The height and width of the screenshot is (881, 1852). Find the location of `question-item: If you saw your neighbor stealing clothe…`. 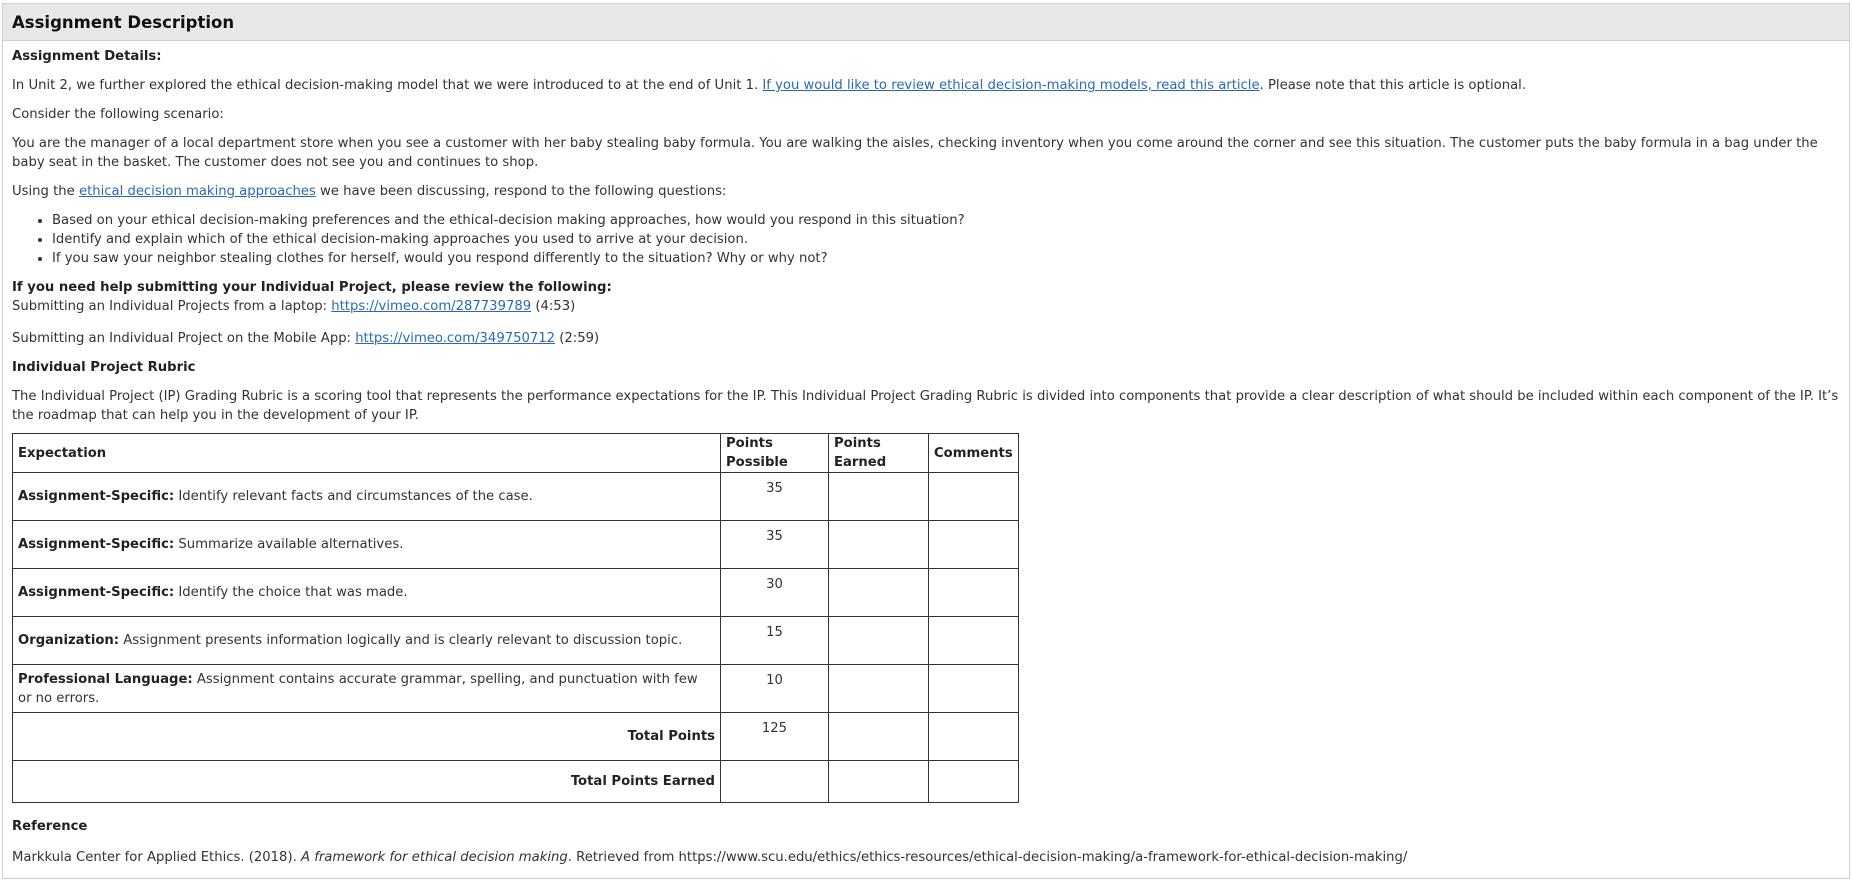

question-item: If you saw your neighbor stealing clothe… is located at coordinates (946, 258).